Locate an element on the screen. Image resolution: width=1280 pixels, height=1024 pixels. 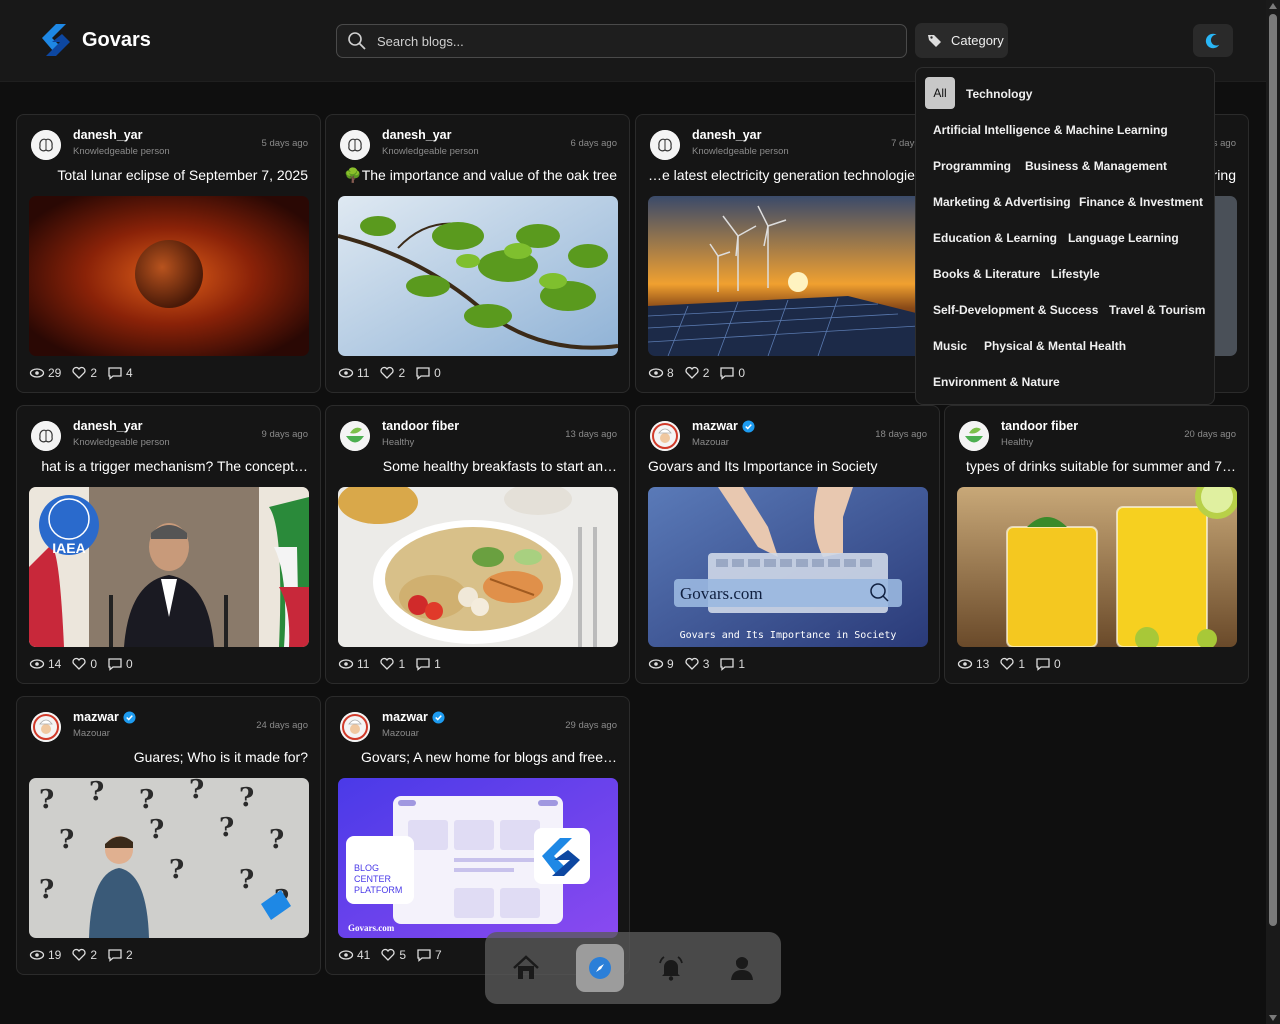
category-item: Language Learning is located at coordinates (1123, 238).